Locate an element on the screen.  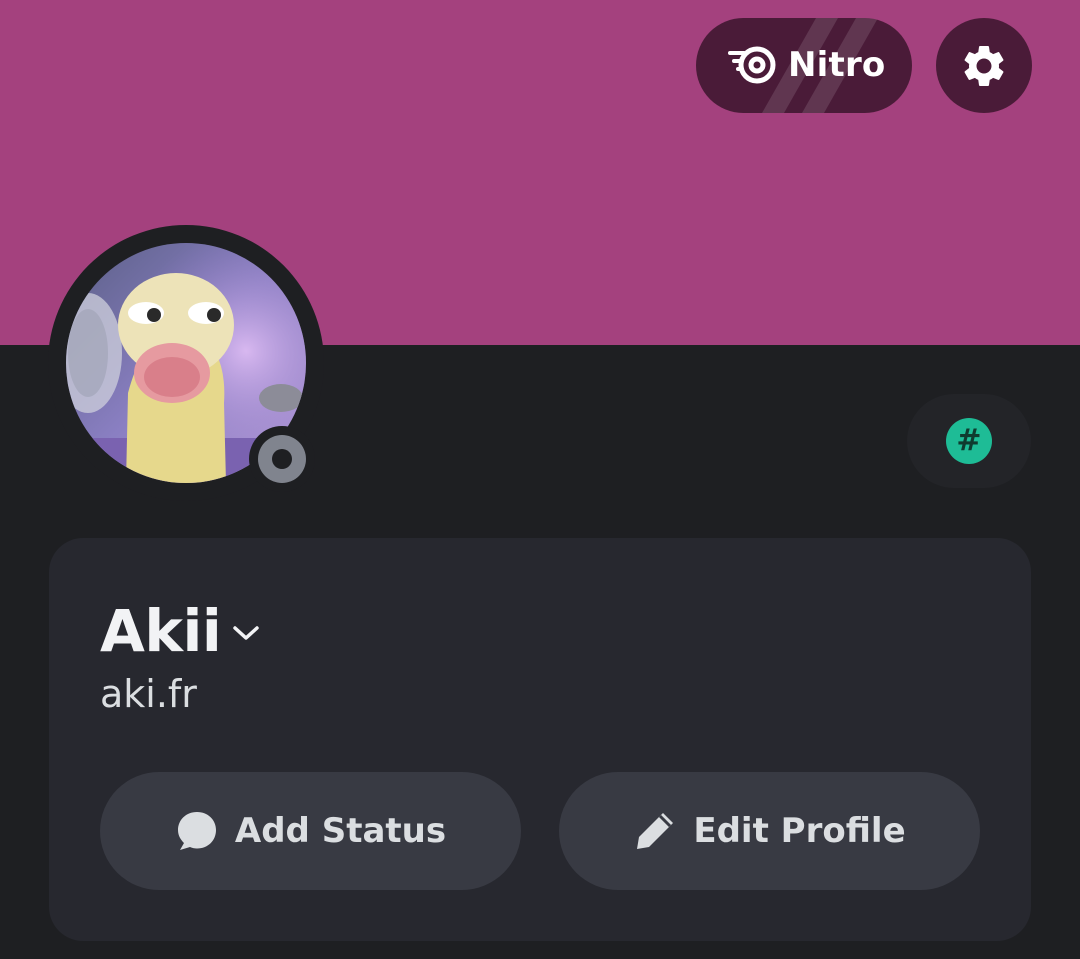
nitro-label: Nitro is located at coordinates (837, 65).